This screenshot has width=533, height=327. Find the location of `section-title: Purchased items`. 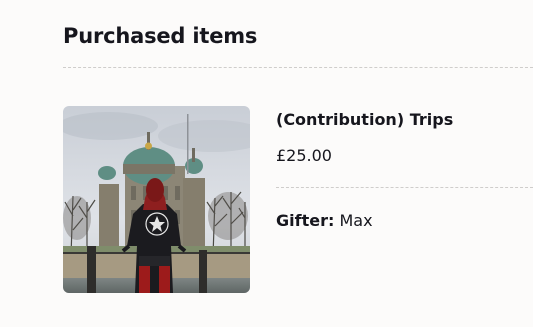

section-title: Purchased items is located at coordinates (160, 36).